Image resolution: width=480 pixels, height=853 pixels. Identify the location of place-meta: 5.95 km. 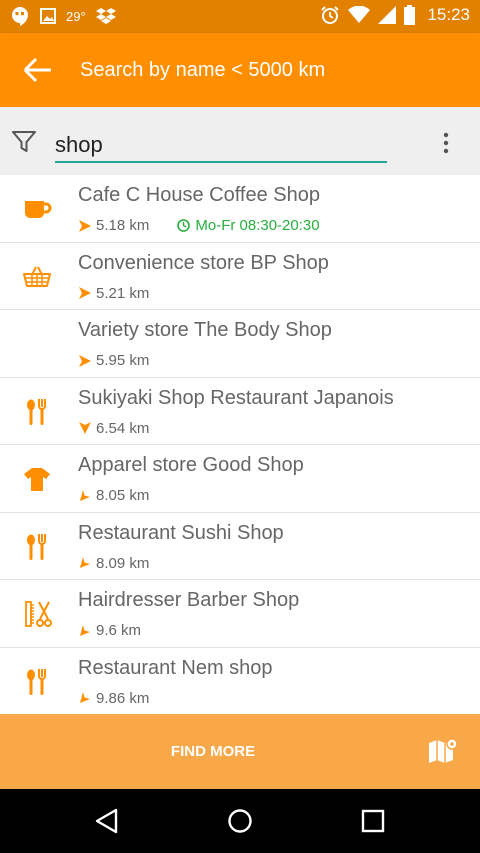
(113, 360).